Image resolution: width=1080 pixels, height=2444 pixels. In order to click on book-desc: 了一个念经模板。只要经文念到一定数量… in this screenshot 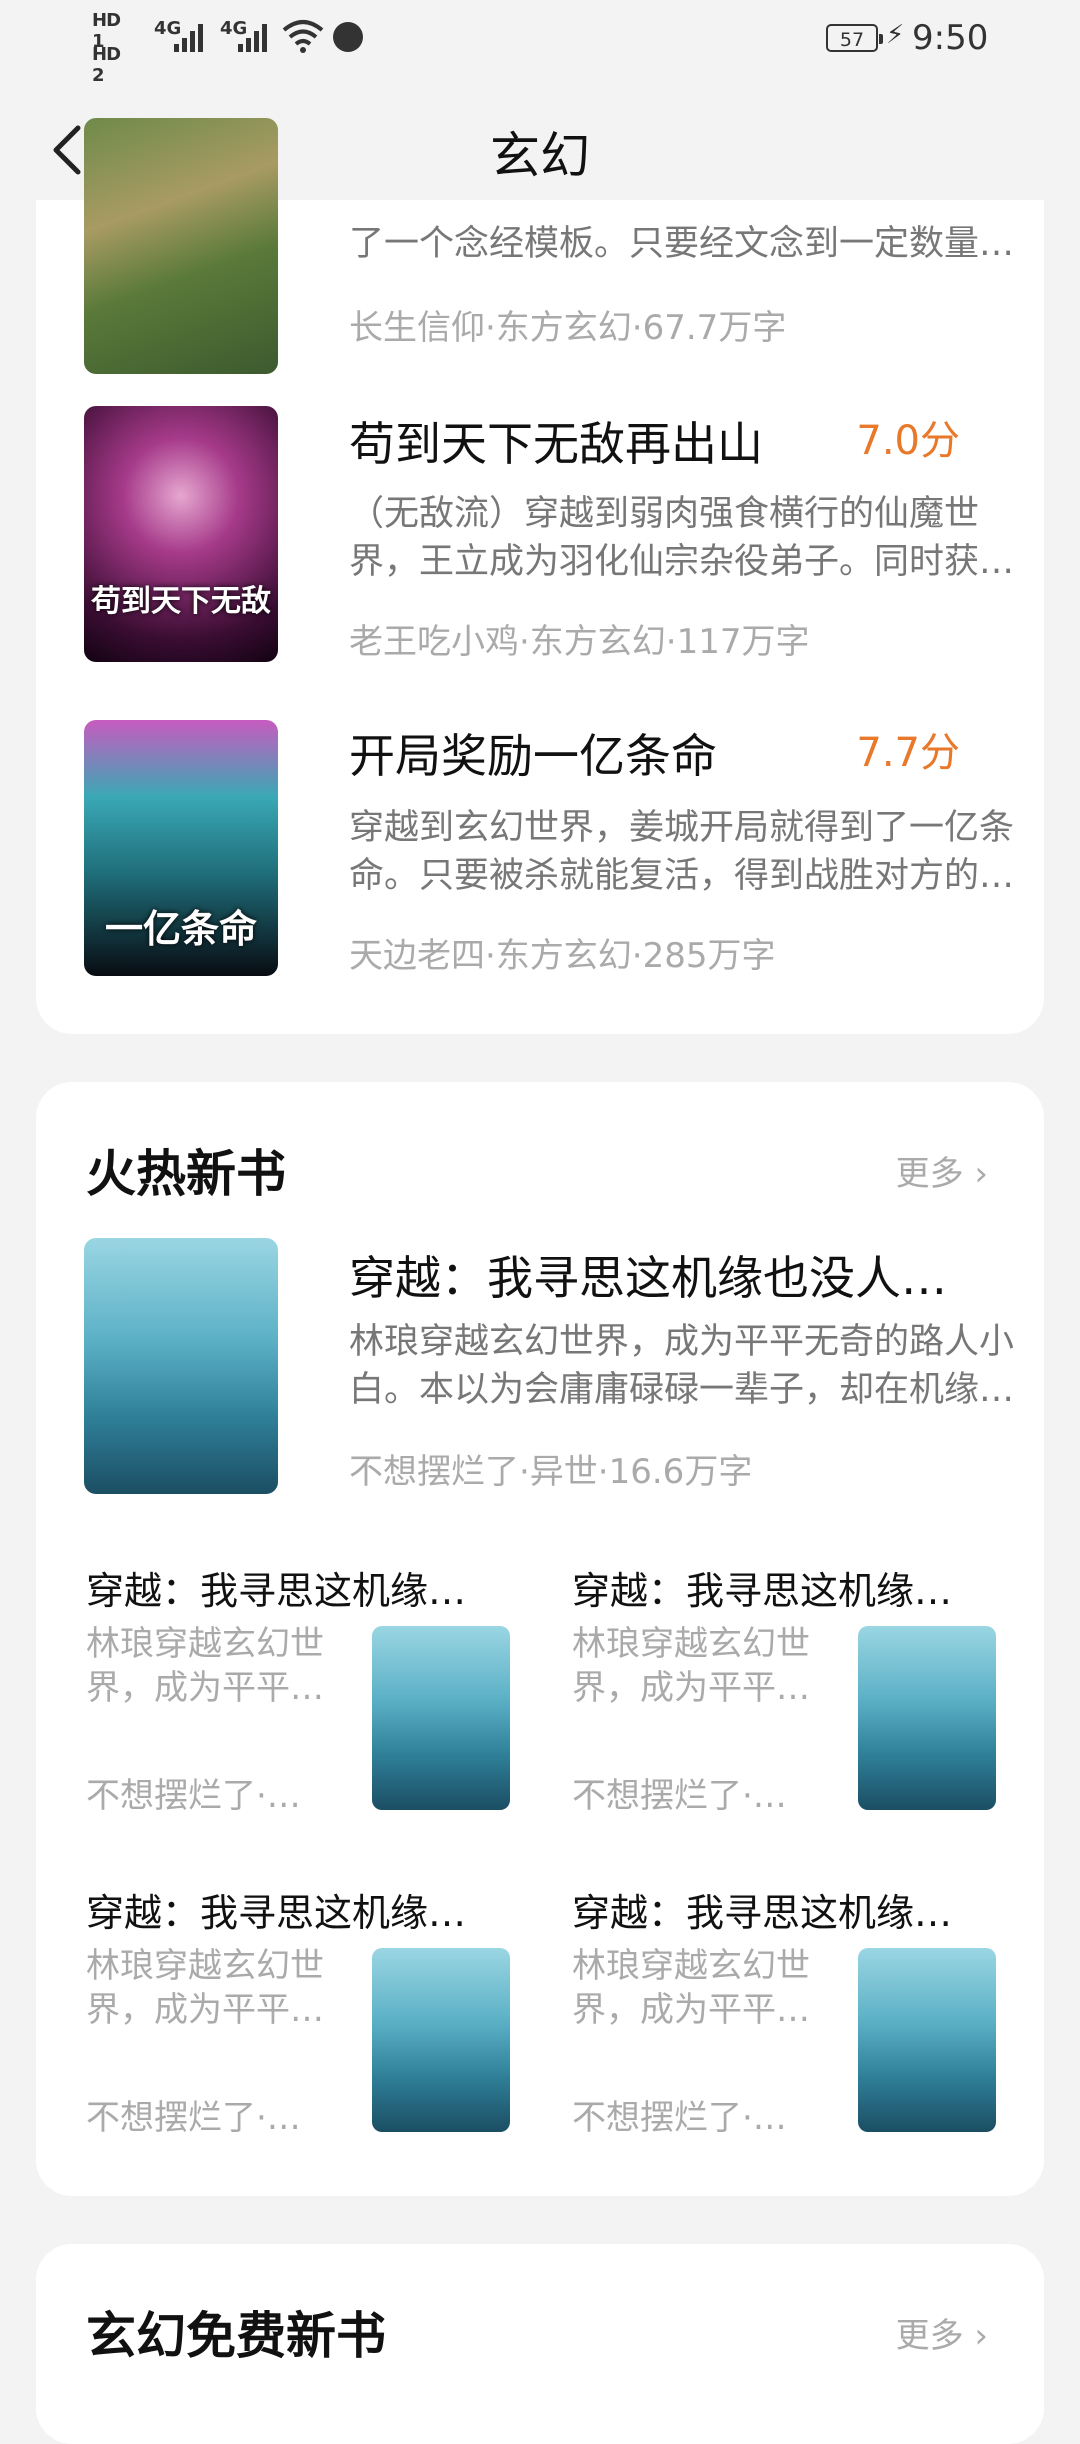, I will do `click(682, 244)`.